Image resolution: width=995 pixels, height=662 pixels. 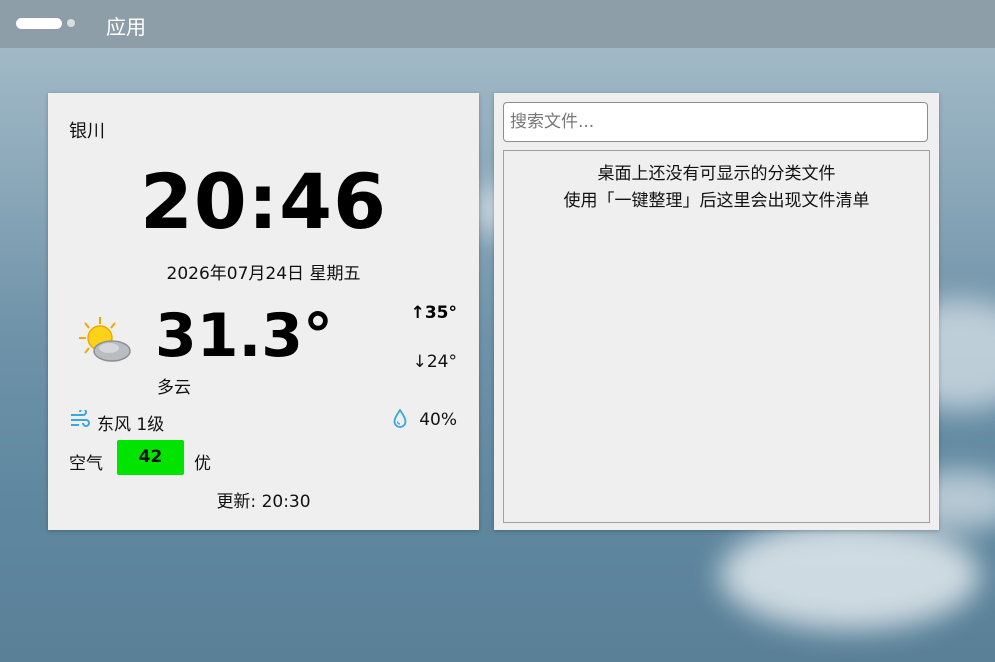 What do you see at coordinates (126, 25) in the screenshot?
I see `apps-menu: 应用` at bounding box center [126, 25].